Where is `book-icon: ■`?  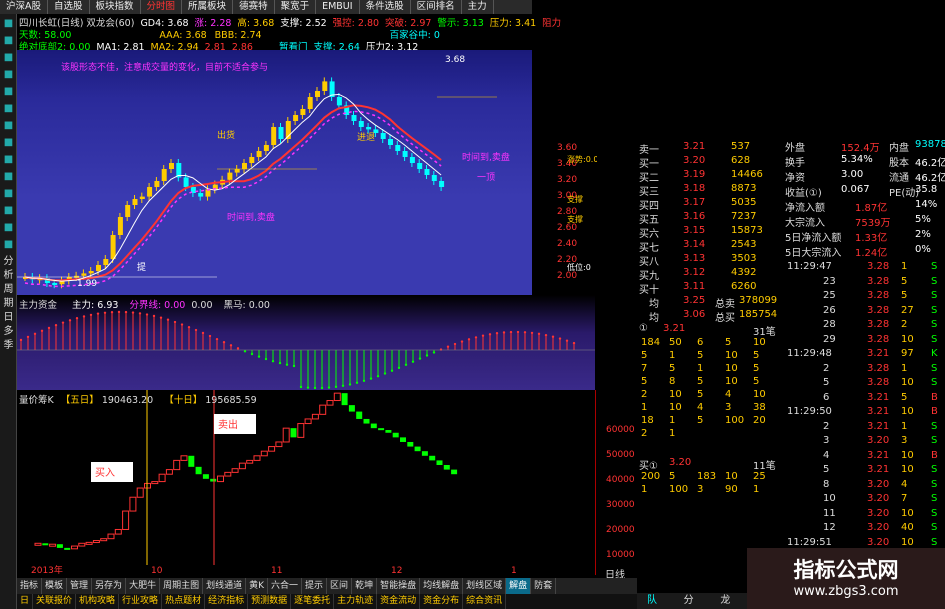 book-icon: ■ is located at coordinates (8, 177).